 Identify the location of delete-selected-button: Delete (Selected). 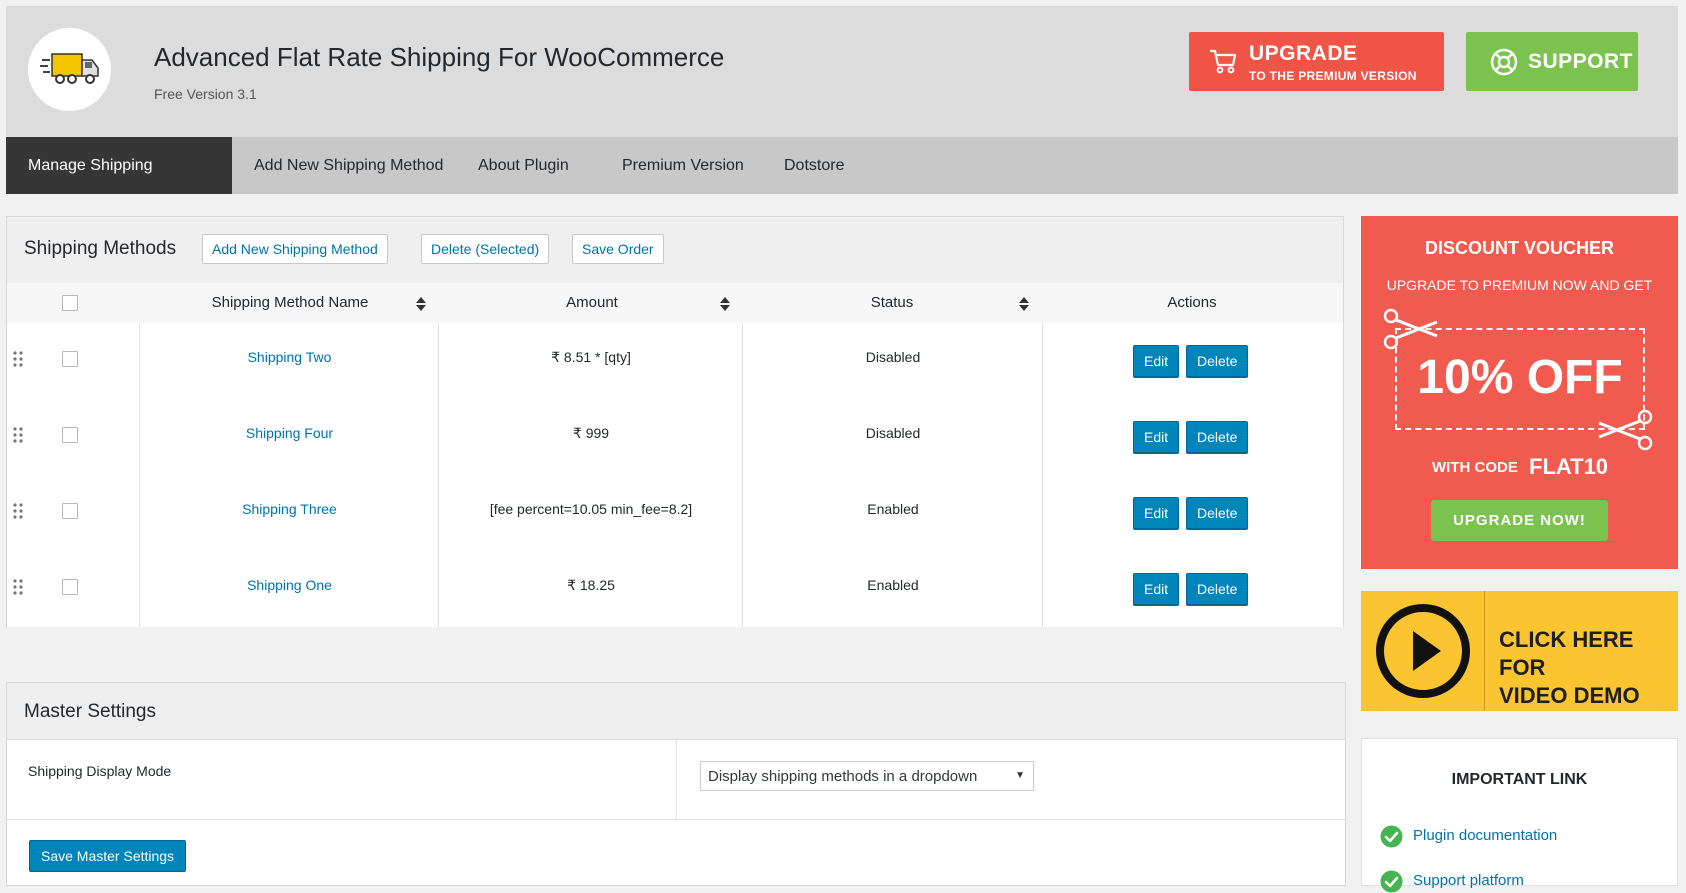
(485, 249).